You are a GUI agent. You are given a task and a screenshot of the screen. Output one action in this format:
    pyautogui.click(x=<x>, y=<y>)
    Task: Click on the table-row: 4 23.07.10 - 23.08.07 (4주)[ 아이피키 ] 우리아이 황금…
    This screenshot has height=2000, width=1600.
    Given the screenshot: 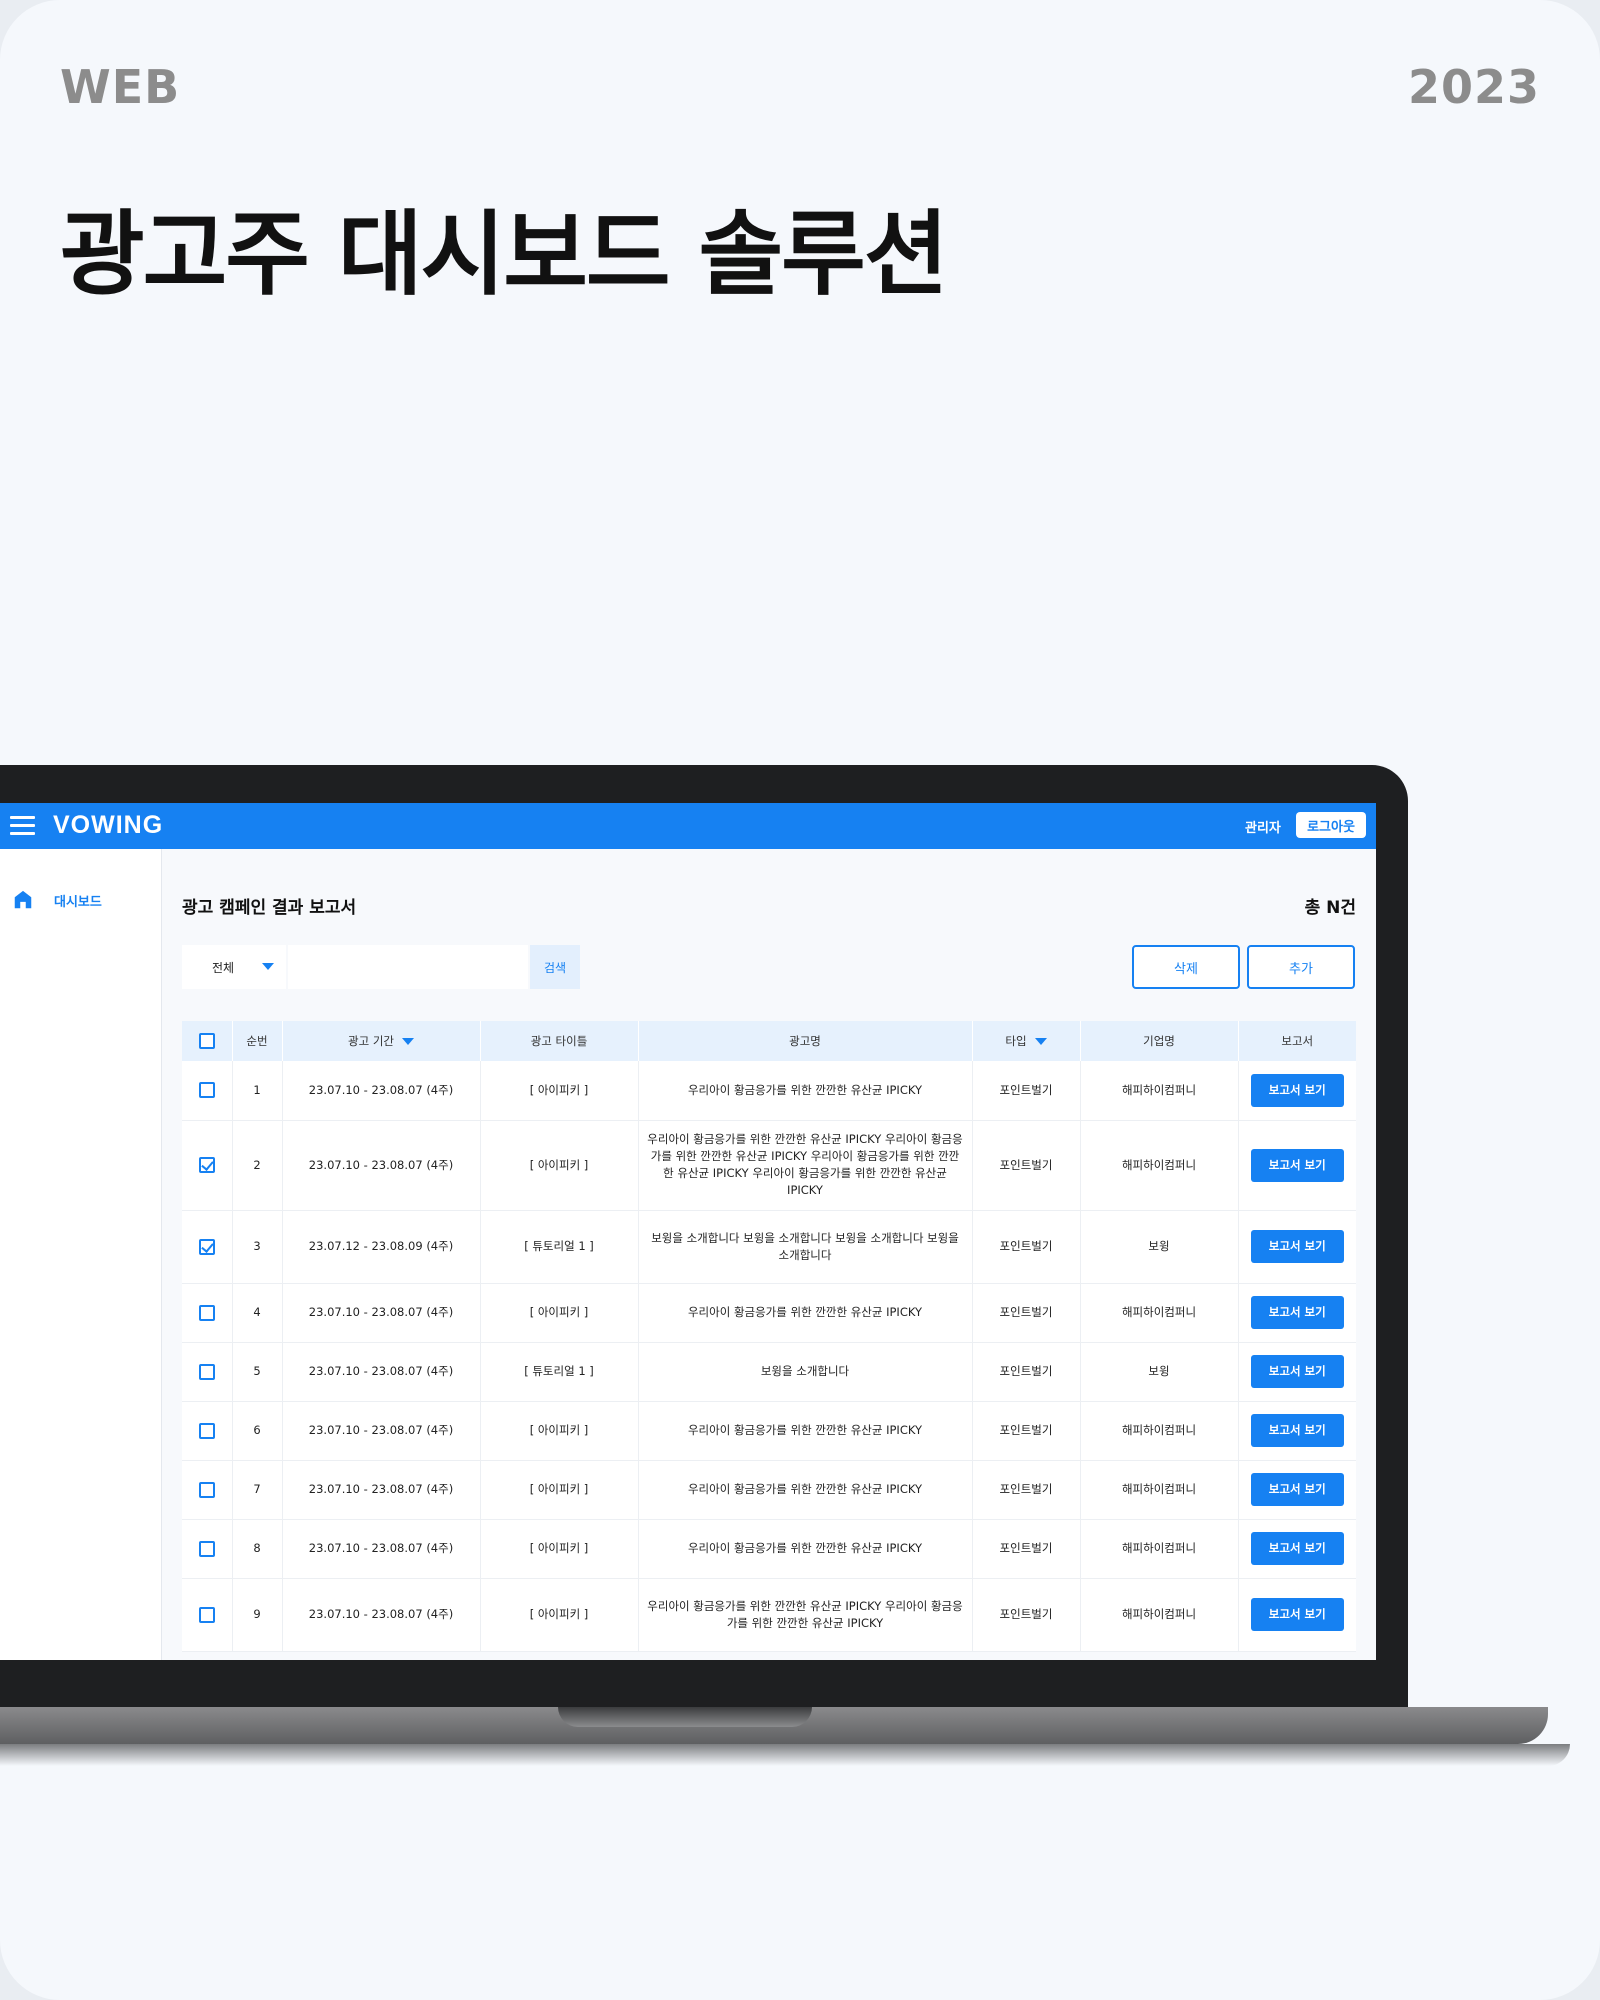 What is the action you would take?
    pyautogui.click(x=769, y=1313)
    